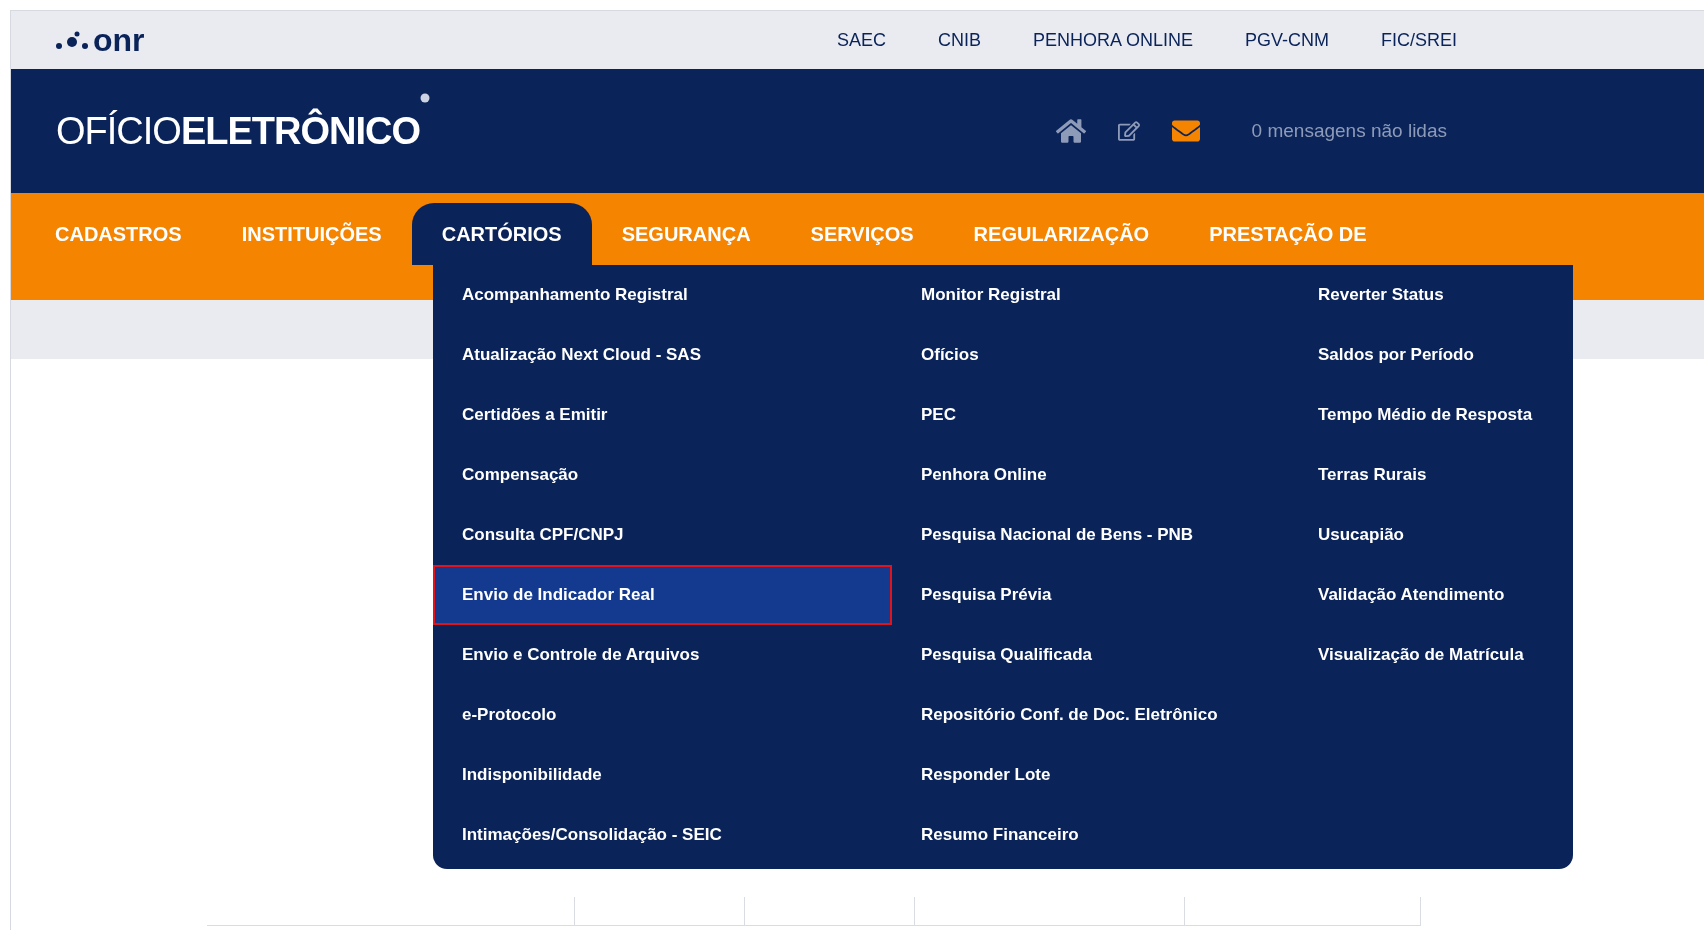 This screenshot has height=930, width=1704. What do you see at coordinates (1112, 40) in the screenshot?
I see `top-link: PENHORA ONLINE` at bounding box center [1112, 40].